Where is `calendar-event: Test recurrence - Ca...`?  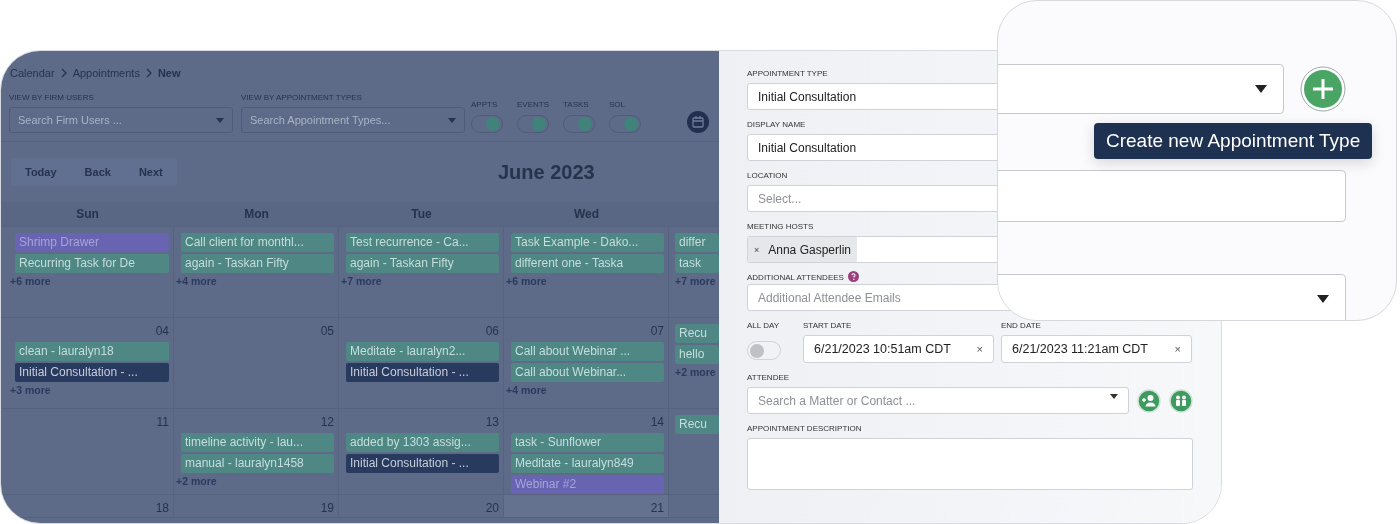
calendar-event: Test recurrence - Ca... is located at coordinates (422, 242).